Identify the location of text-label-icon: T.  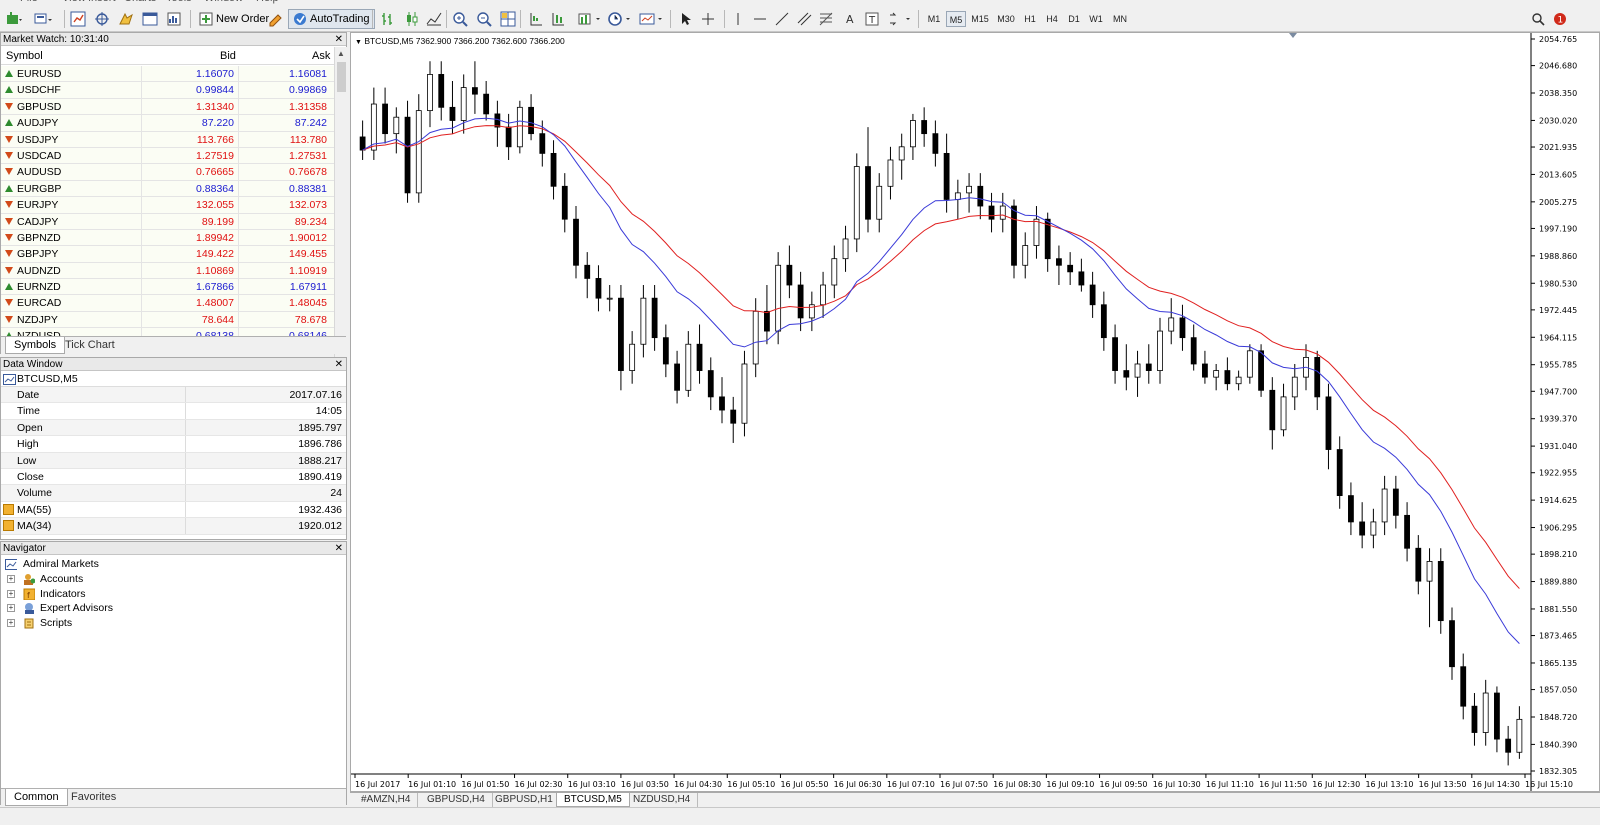
(872, 19).